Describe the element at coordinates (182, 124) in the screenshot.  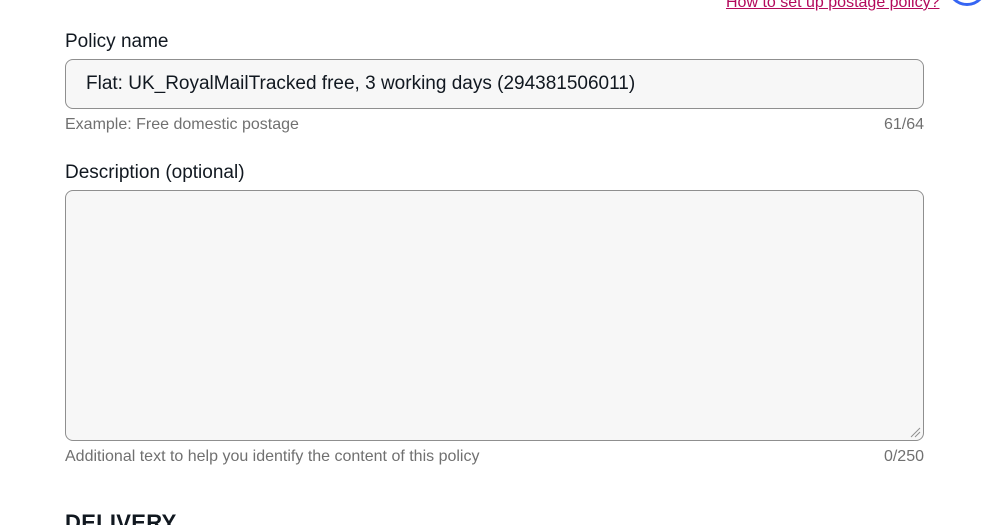
I see `policy-name-hint: Example: Free domestic postage` at that location.